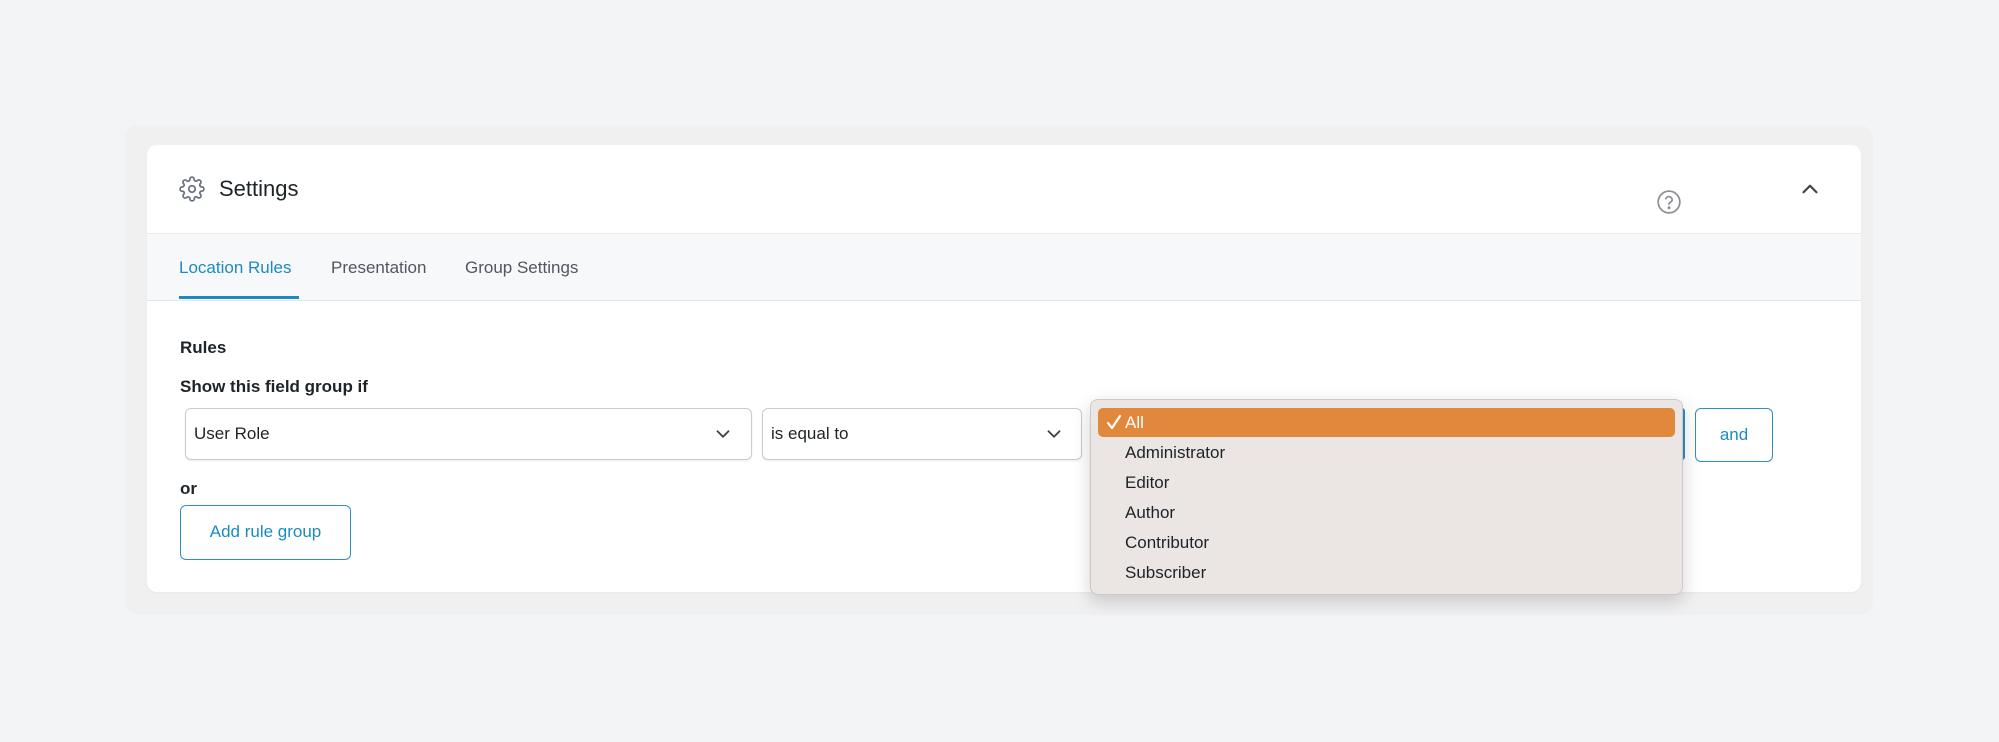 Image resolution: width=1999 pixels, height=742 pixels. I want to click on dropdown-option: Editor, so click(1147, 483).